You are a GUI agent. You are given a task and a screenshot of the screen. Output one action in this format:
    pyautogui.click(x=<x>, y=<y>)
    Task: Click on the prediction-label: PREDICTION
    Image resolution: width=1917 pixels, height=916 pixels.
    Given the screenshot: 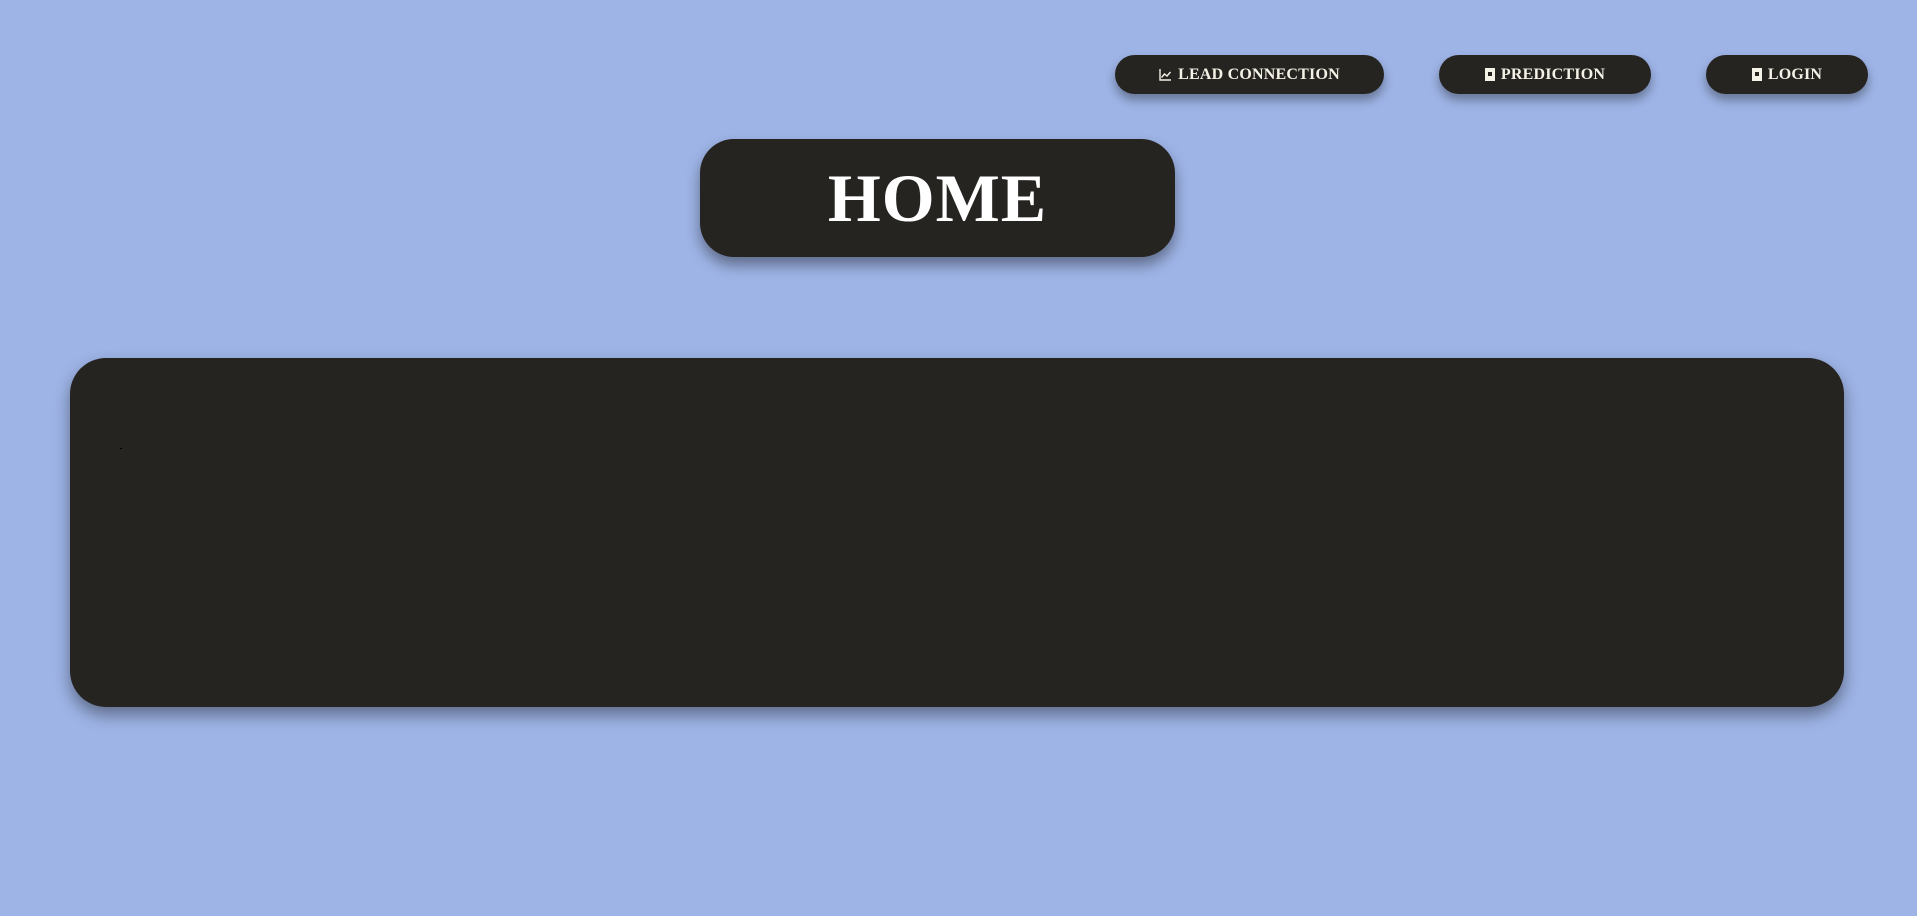 What is the action you would take?
    pyautogui.click(x=1553, y=74)
    